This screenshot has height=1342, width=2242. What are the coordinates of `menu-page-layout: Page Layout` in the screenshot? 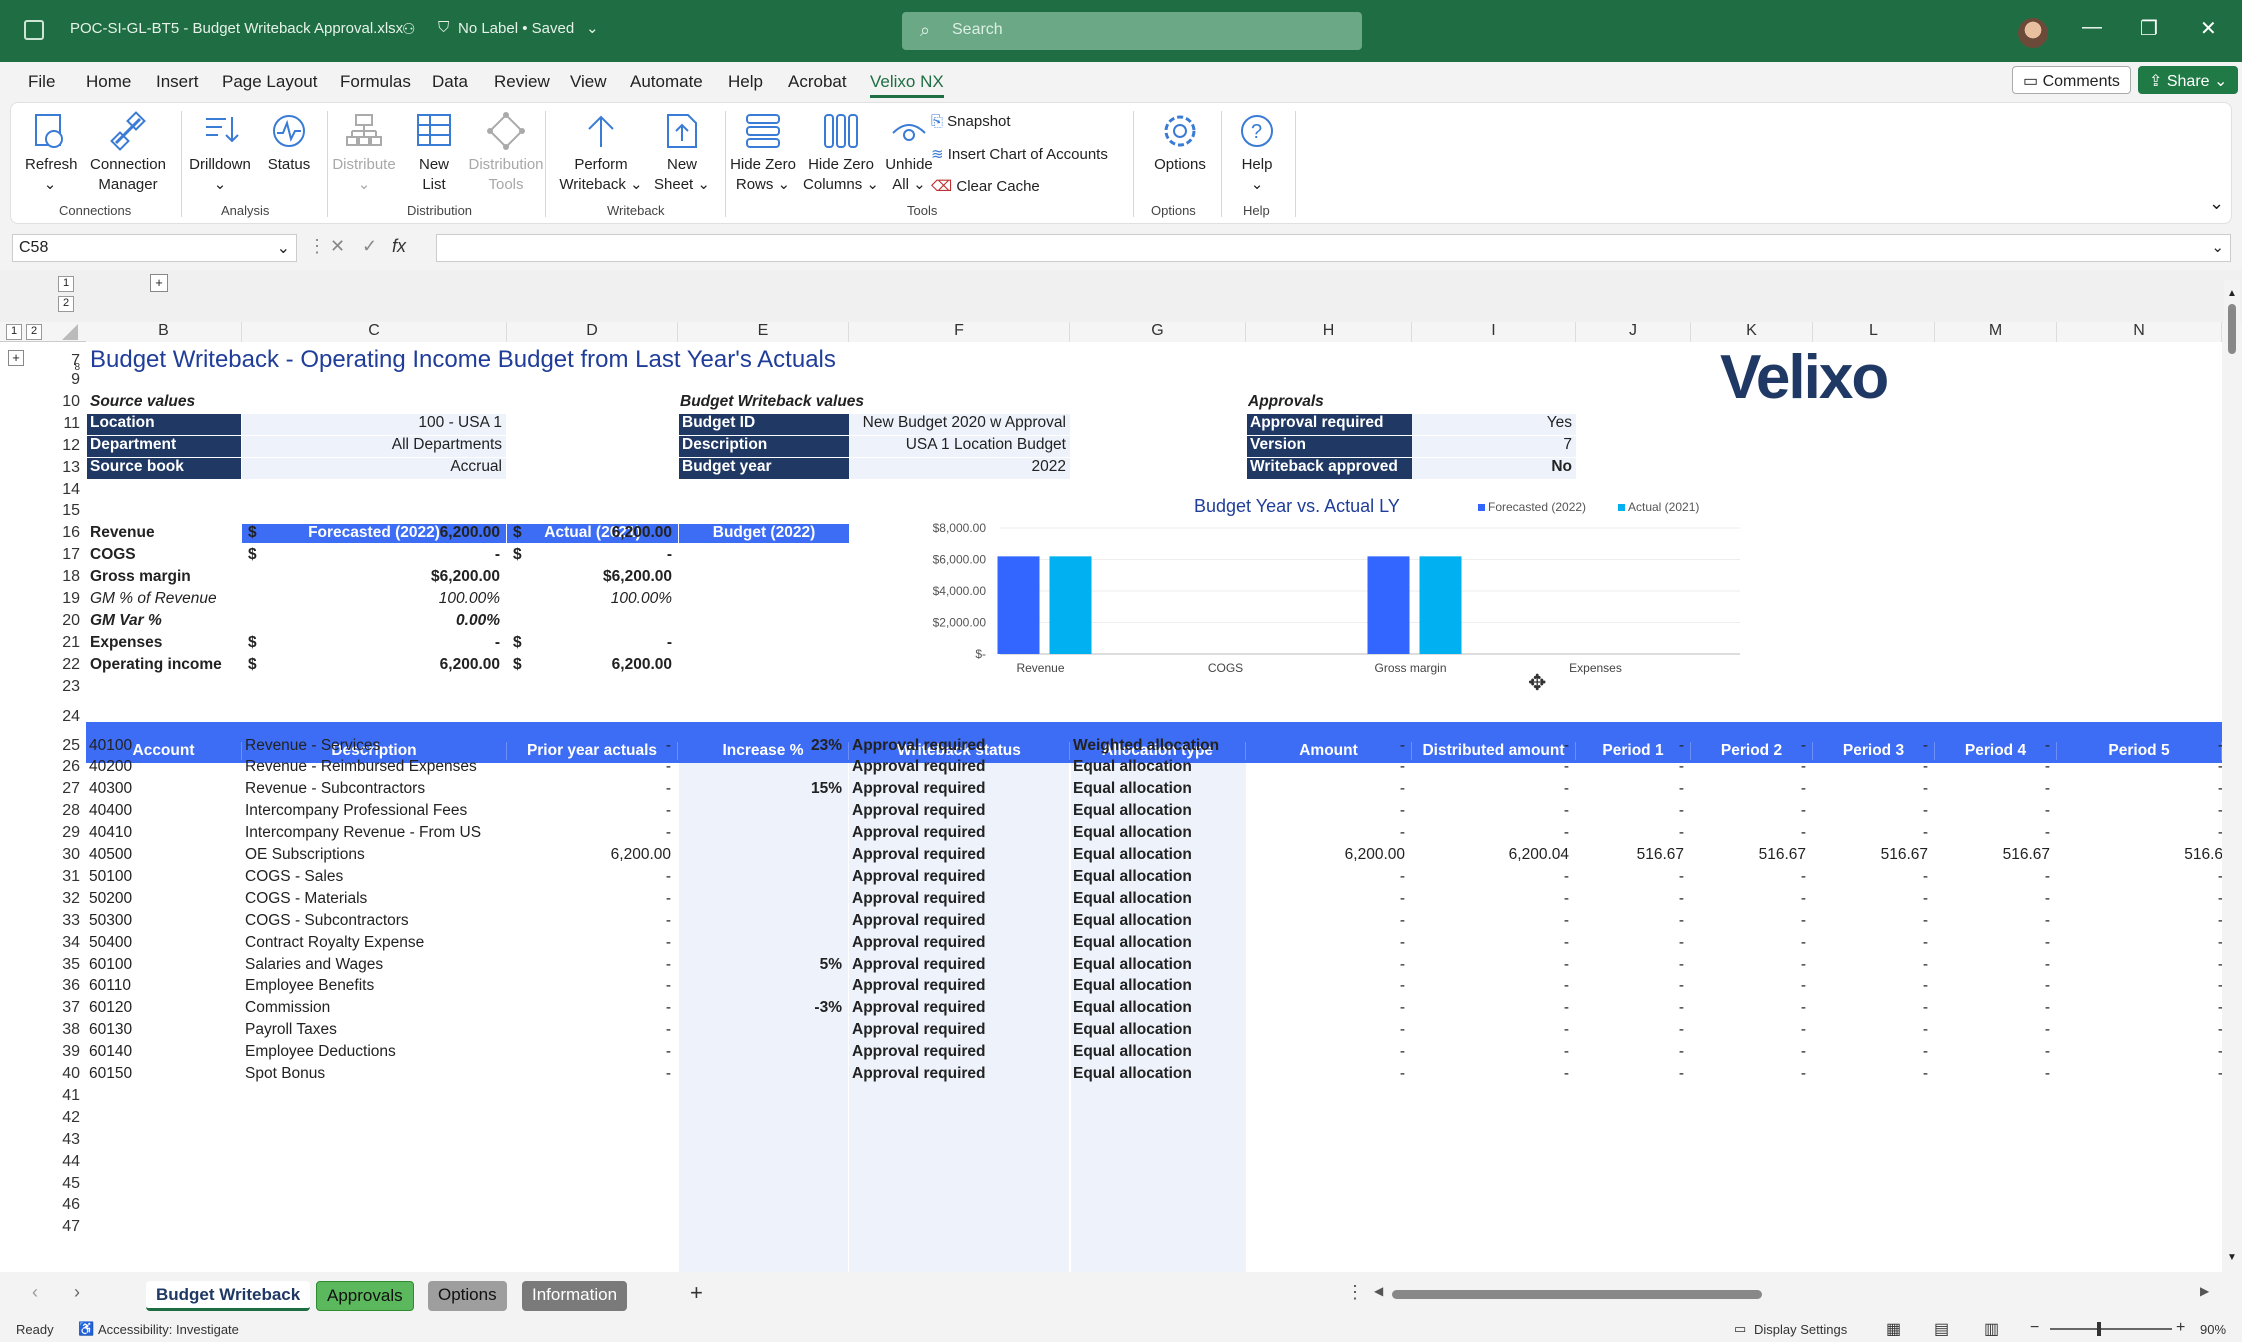 It's located at (269, 82).